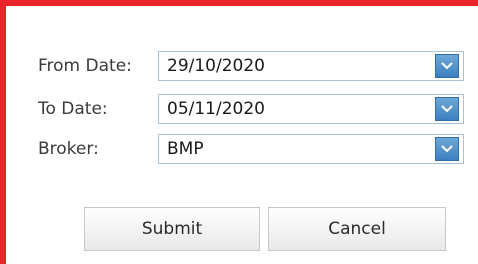 This screenshot has height=264, width=478. I want to click on from-date-dropdown: 29/10/2020, so click(311, 66).